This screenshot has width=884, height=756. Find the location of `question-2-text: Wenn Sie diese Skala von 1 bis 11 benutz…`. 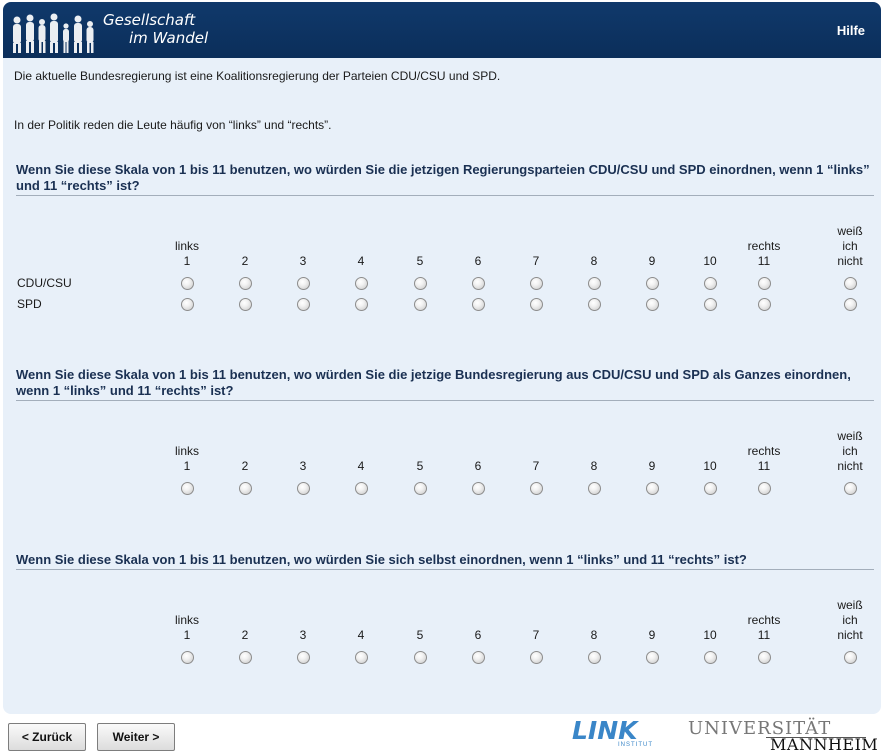

question-2-text: Wenn Sie diese Skala von 1 bis 11 benutz… is located at coordinates (445, 384).